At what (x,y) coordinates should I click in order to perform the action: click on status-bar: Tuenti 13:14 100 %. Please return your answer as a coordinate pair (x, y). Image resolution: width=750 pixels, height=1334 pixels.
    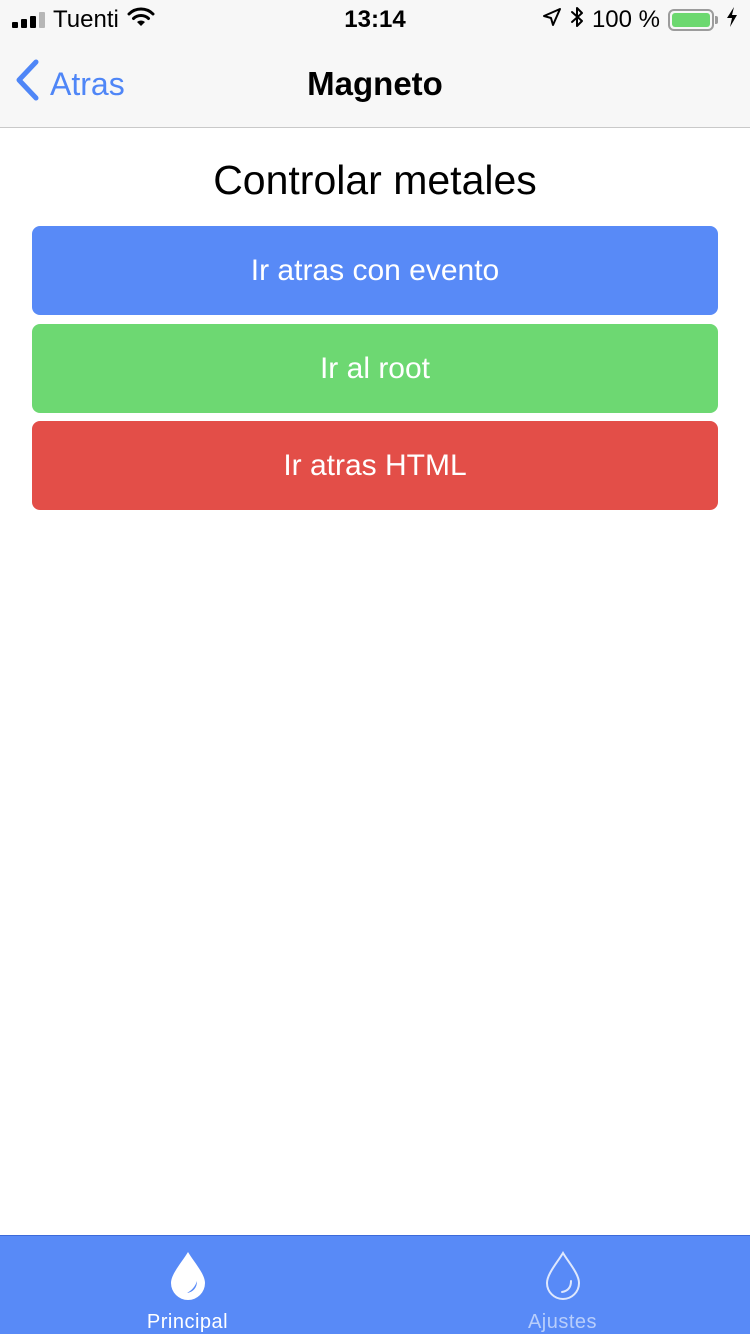
    Looking at the image, I should click on (375, 20).